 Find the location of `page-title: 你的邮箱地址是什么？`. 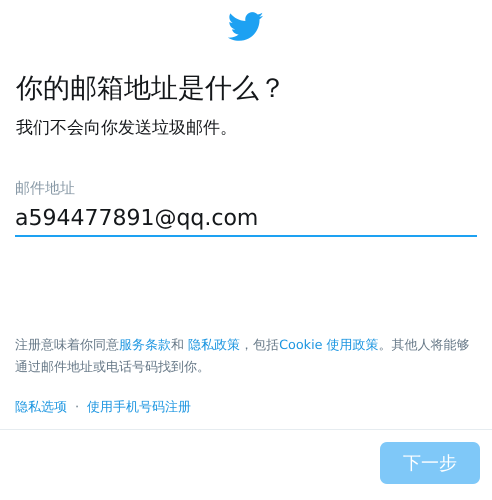

page-title: 你的邮箱地址是什么？ is located at coordinates (151, 89).